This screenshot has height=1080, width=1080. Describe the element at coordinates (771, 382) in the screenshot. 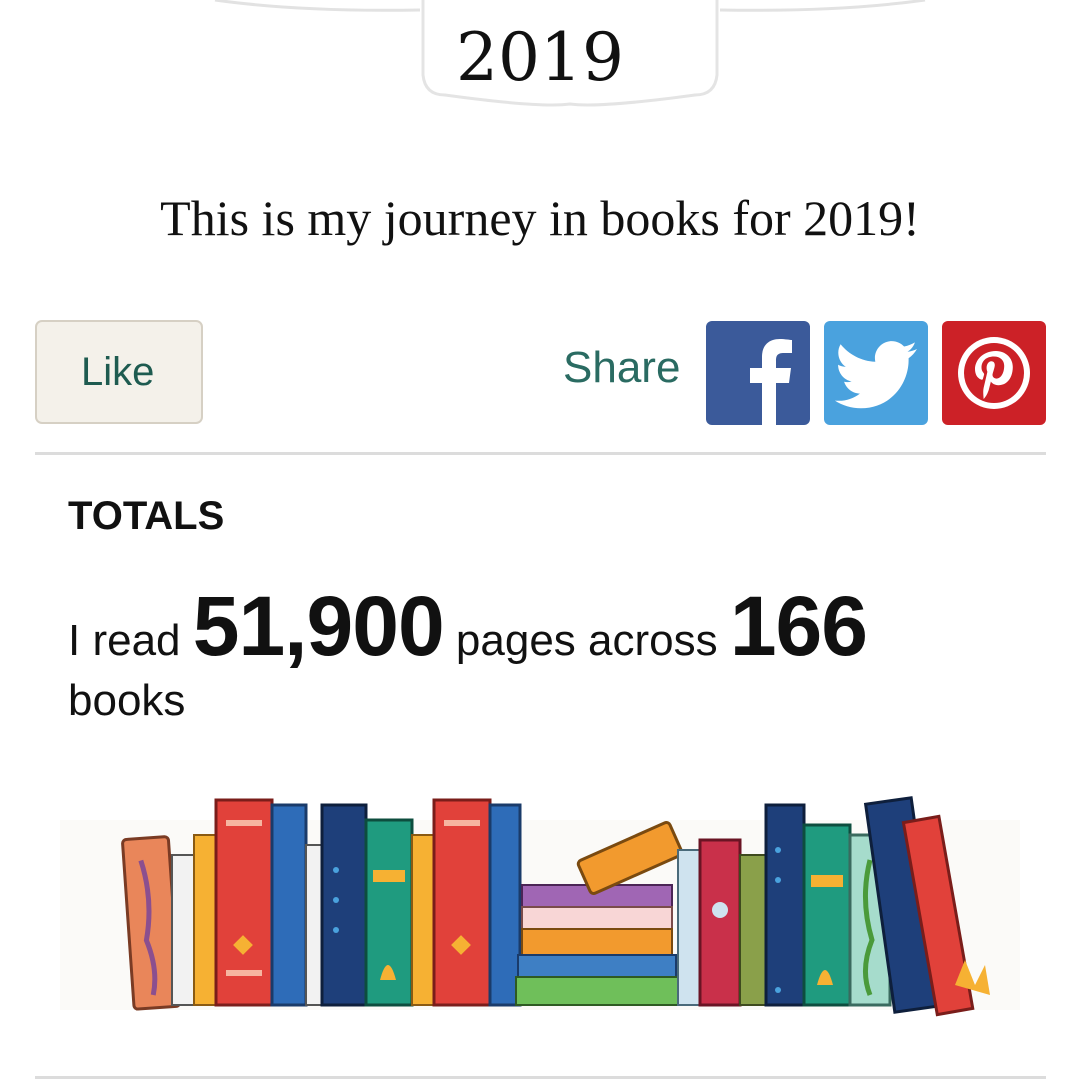

I see `facebook-icon` at that location.